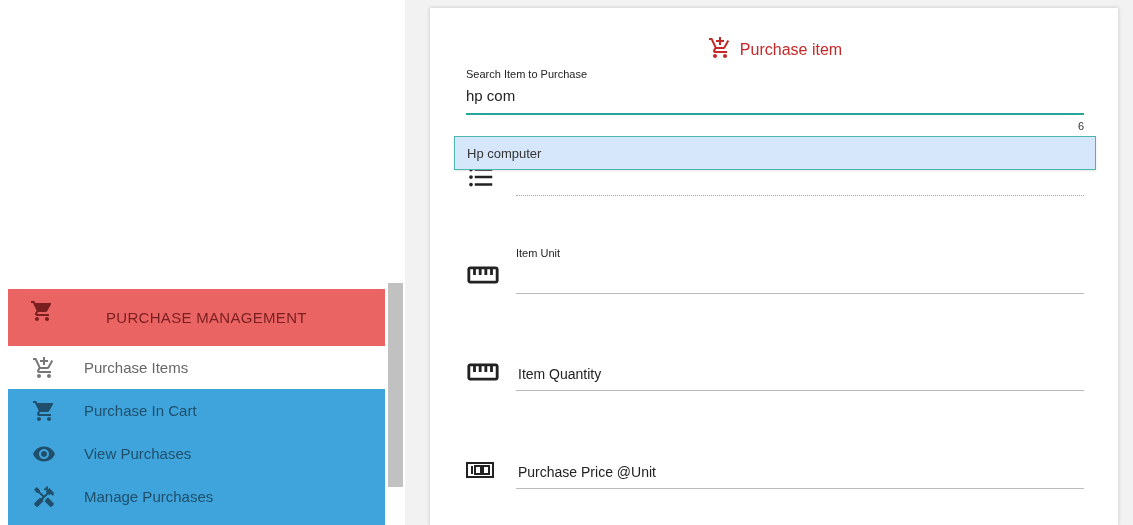 Image resolution: width=1133 pixels, height=525 pixels. I want to click on menu-item: Purchase Items, so click(196, 367).